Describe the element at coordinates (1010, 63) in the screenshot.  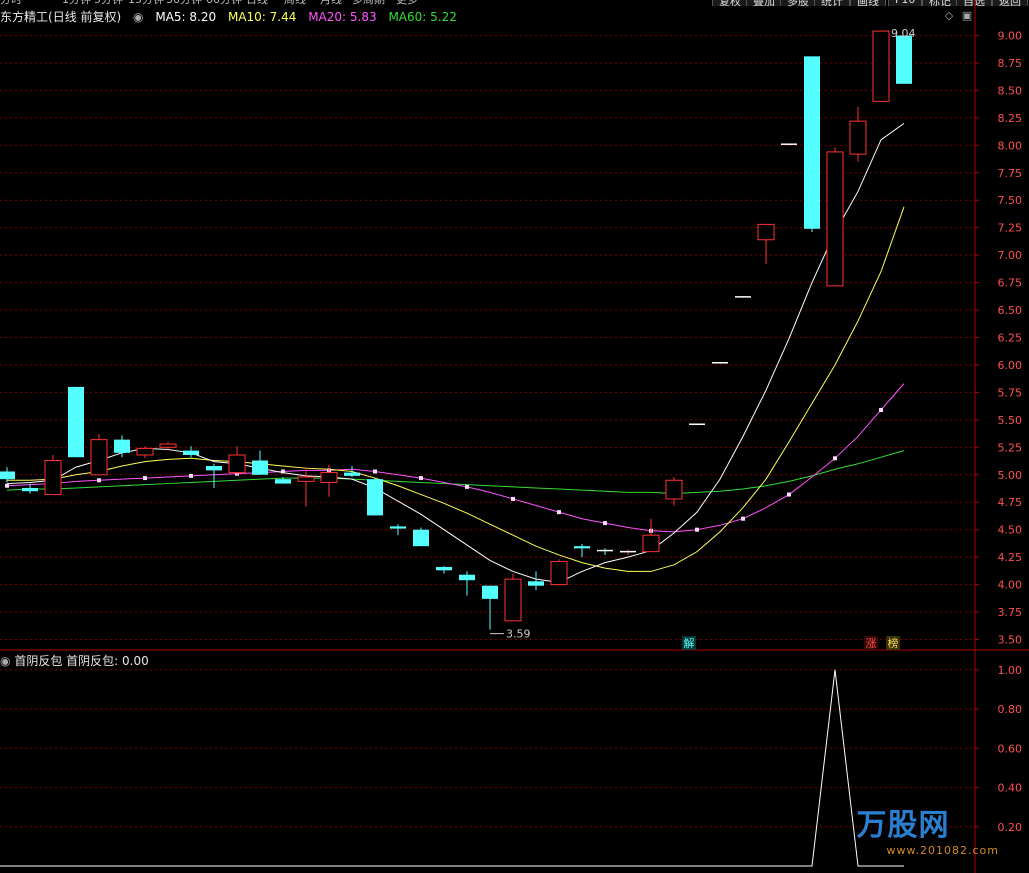
I see `price-tick-label: 8.75` at that location.